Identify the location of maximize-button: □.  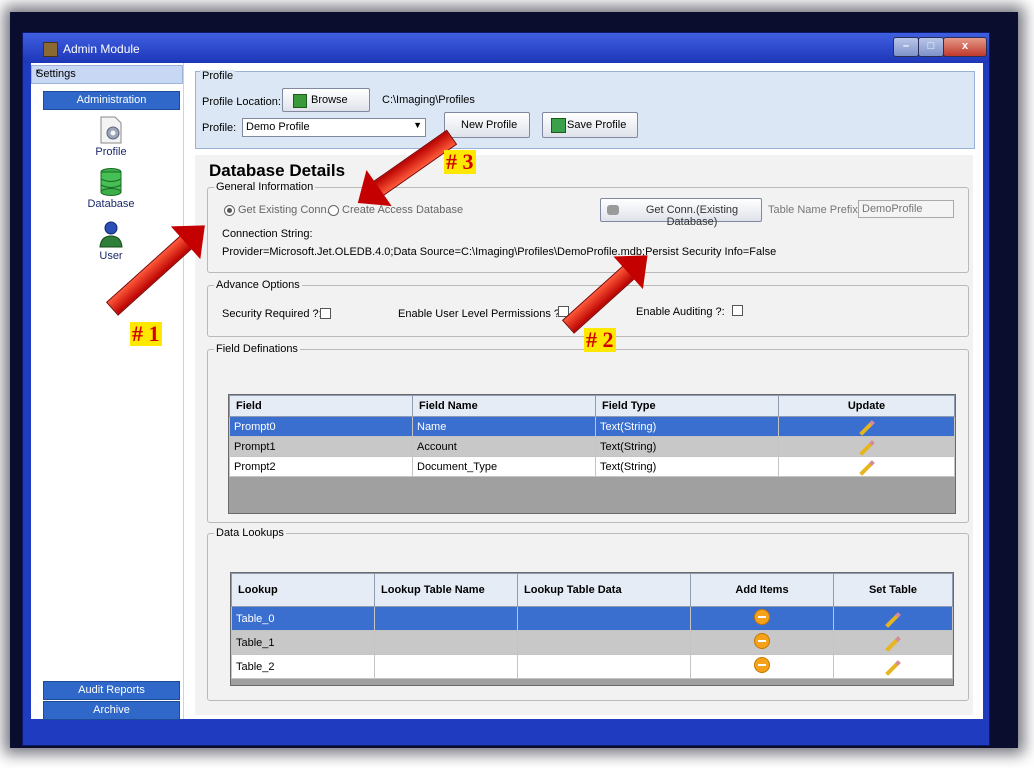
(931, 47).